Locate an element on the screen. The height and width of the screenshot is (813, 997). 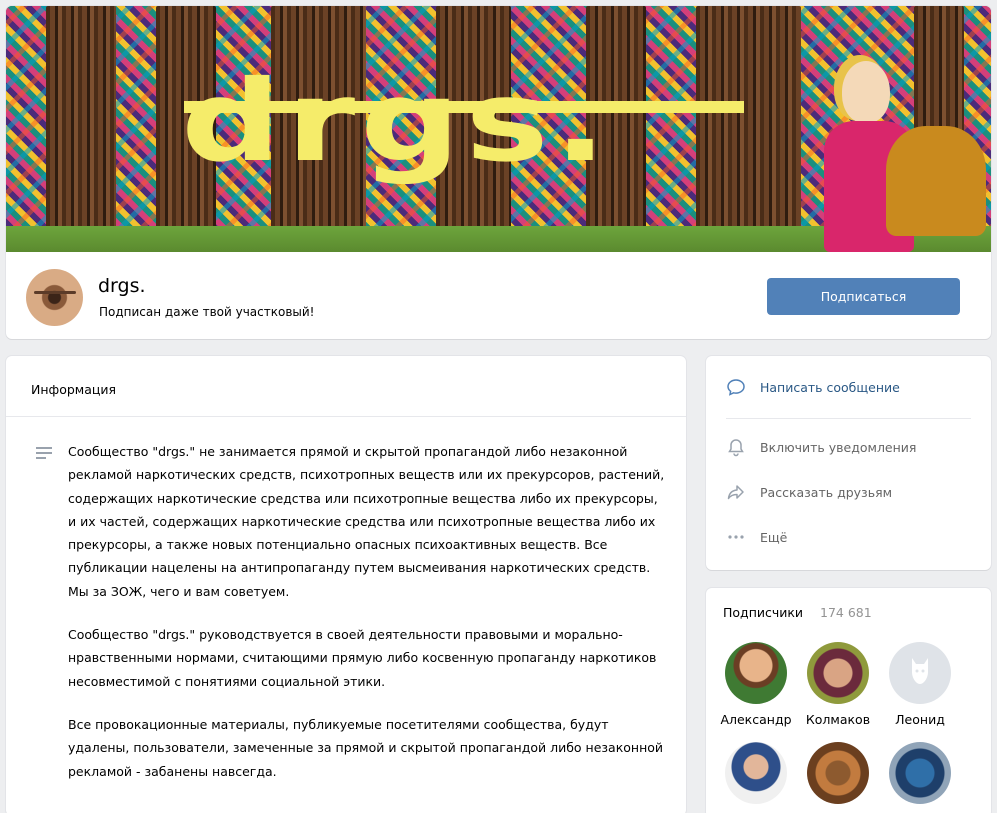
send-message-action: Написать сообщение is located at coordinates (813, 387).